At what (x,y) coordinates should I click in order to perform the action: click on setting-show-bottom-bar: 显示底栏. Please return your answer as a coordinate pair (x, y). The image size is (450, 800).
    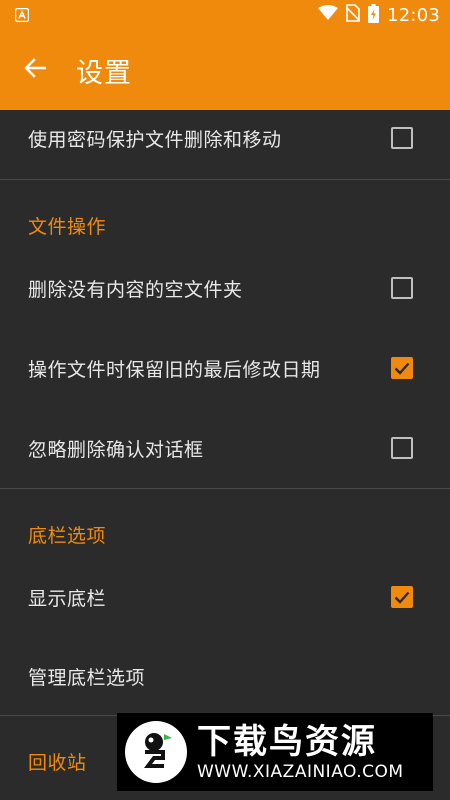
    Looking at the image, I should click on (225, 597).